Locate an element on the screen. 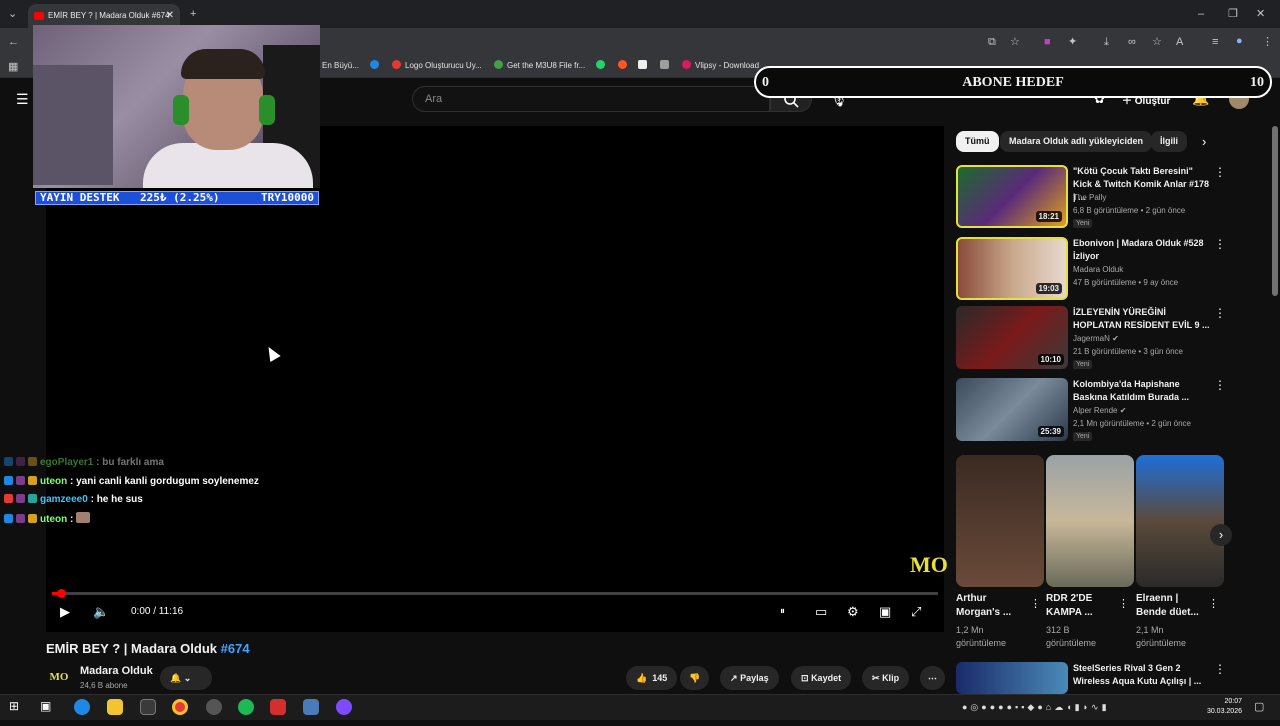  tab-search-icon: ⌄ is located at coordinates (12, 14).